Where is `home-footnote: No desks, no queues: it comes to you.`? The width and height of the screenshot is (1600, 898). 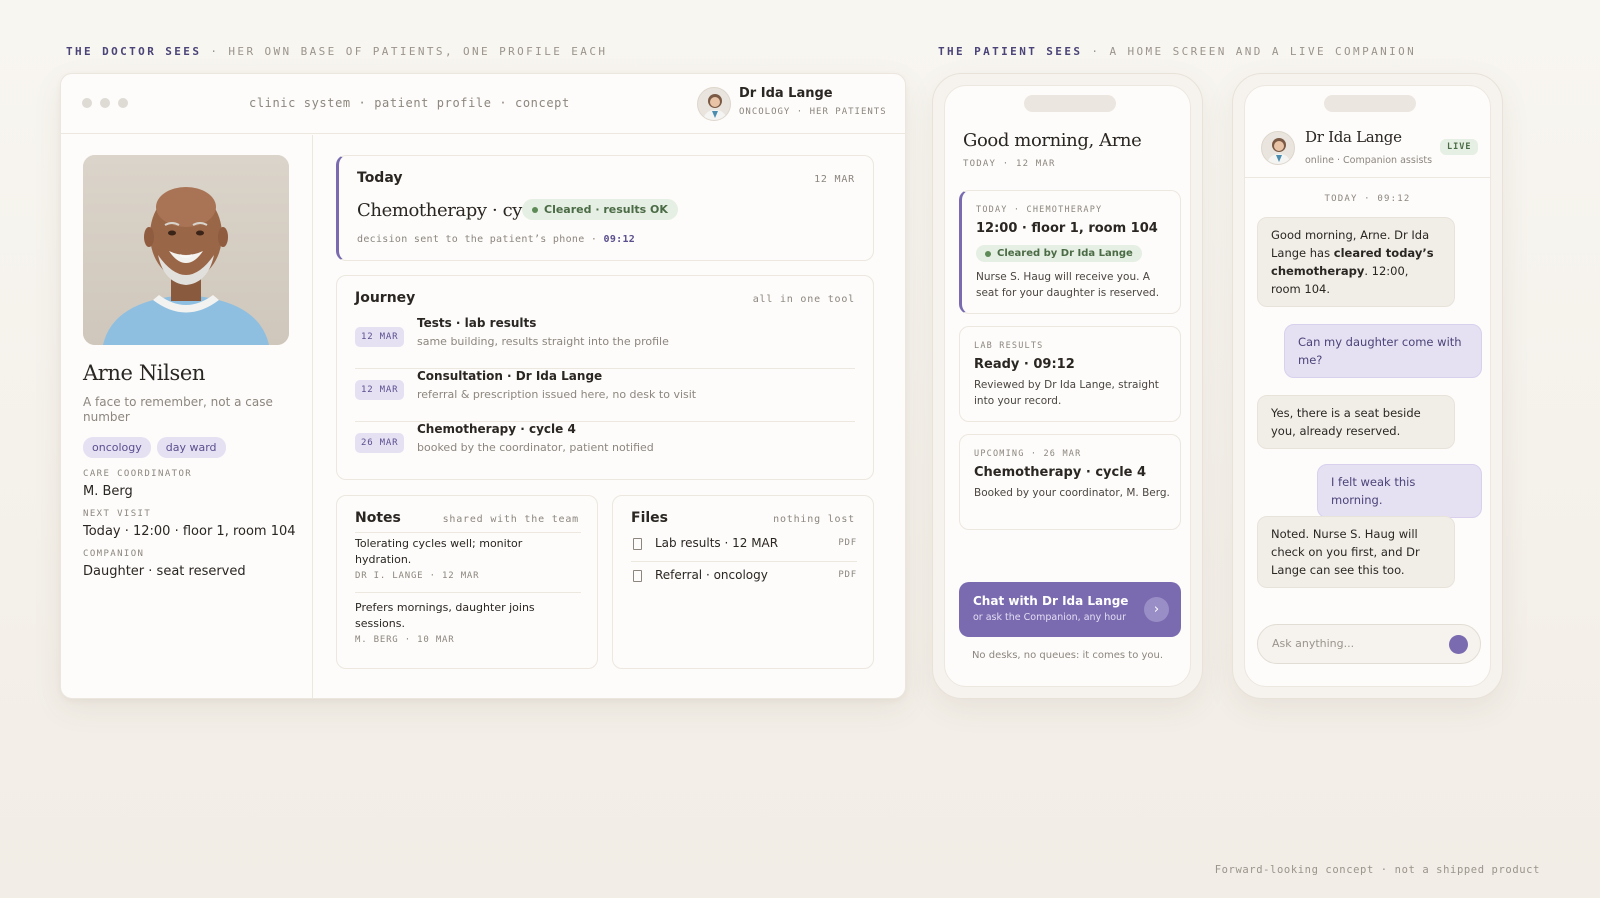 home-footnote: No desks, no queues: it comes to you. is located at coordinates (1067, 655).